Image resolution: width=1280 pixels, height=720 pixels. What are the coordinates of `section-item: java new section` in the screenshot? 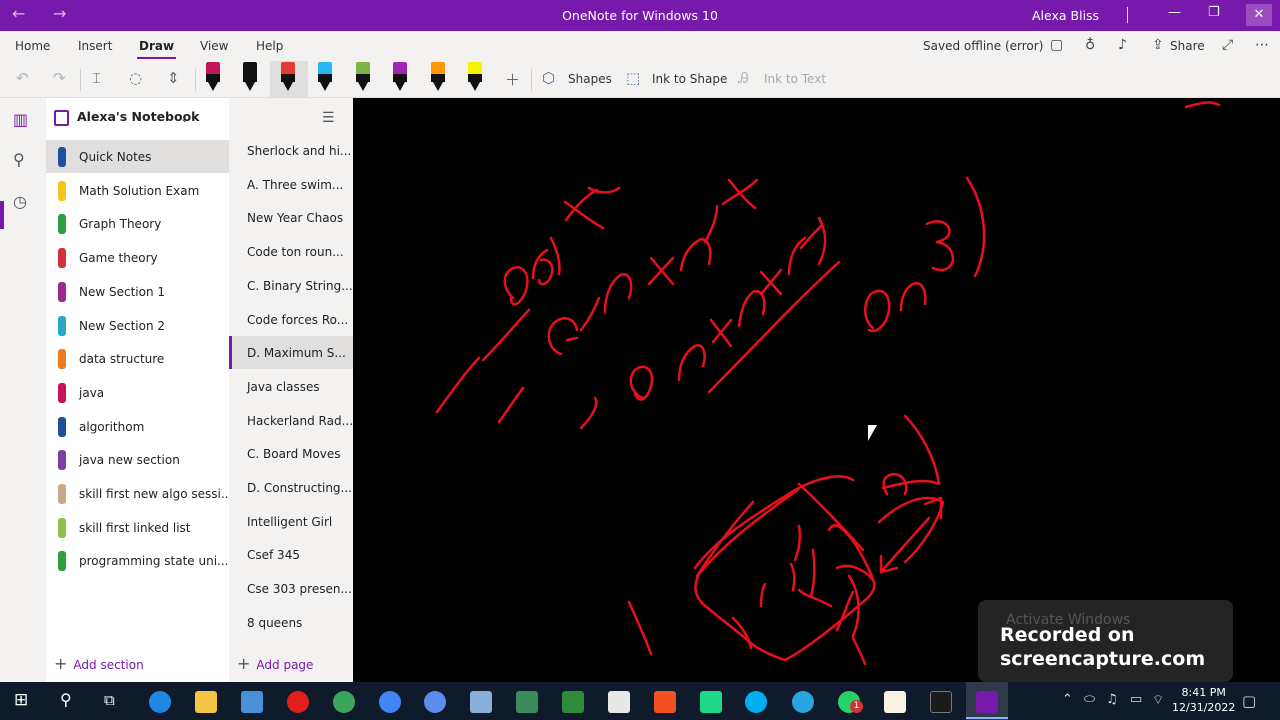 It's located at (137, 459).